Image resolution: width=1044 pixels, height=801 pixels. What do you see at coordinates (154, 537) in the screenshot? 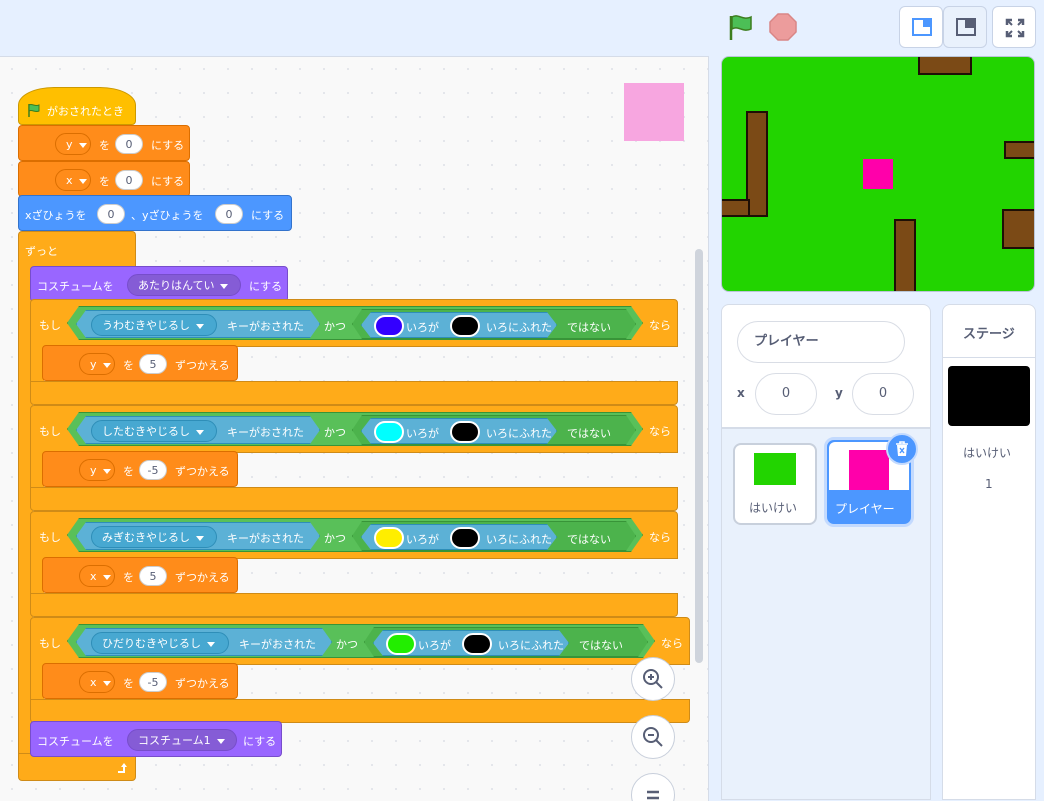
I see `key-dropdown: みぎむきやじるし` at bounding box center [154, 537].